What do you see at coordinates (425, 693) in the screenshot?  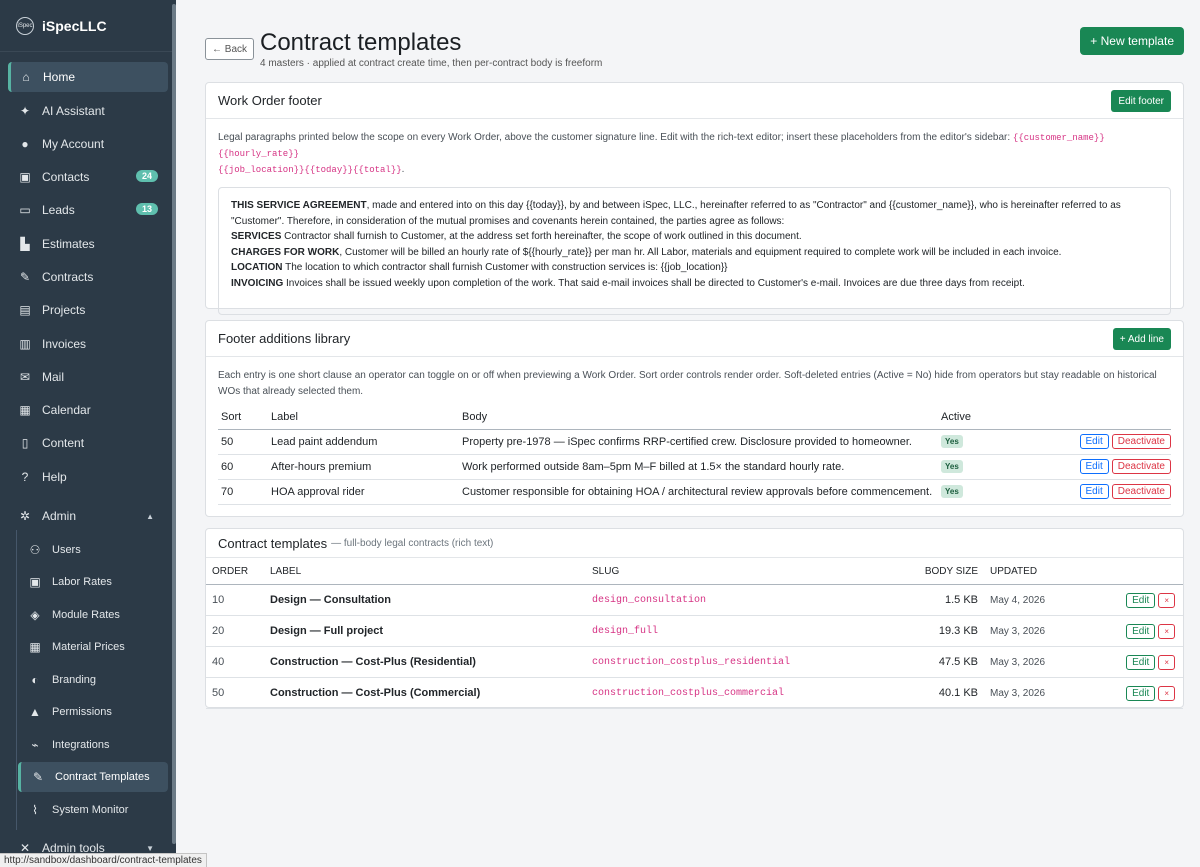 I see `label-cell: Construction — Cost-Plus (Commercial)` at bounding box center [425, 693].